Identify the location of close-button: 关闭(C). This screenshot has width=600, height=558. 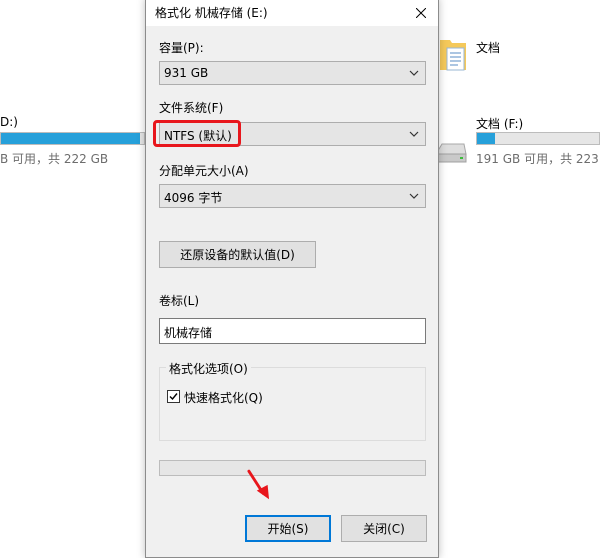
(384, 528).